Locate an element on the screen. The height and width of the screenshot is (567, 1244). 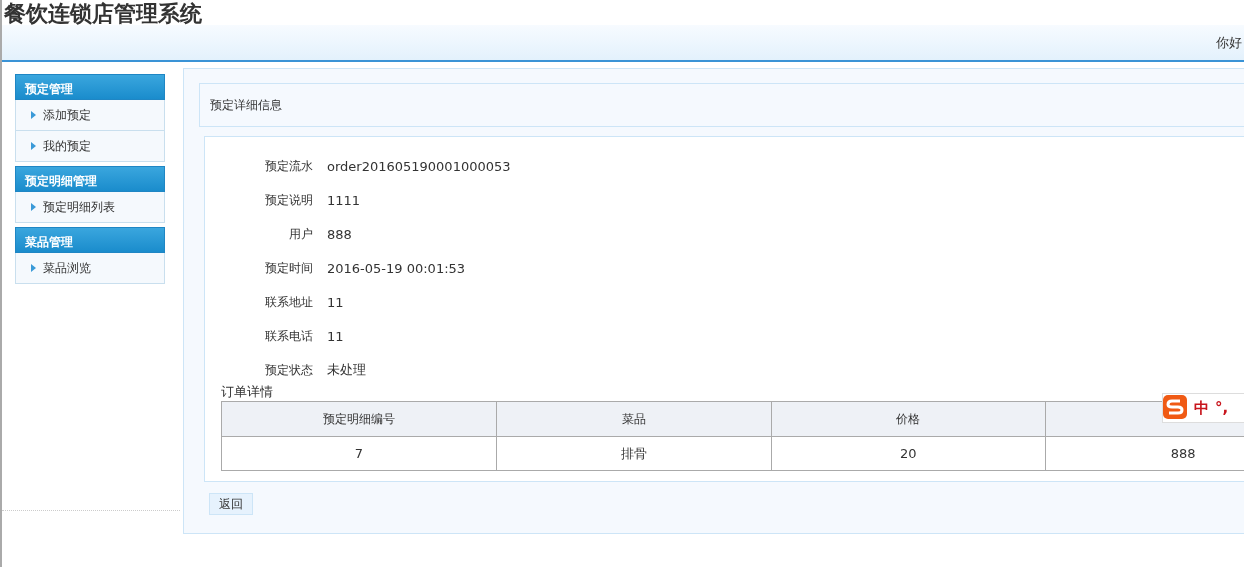
column-header: 价格 is located at coordinates (908, 419).